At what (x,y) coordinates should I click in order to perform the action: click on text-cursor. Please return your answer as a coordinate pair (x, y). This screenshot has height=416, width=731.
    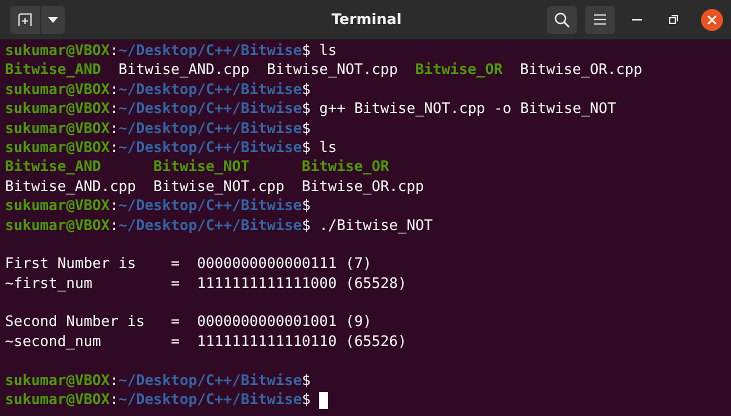
    Looking at the image, I should click on (323, 401).